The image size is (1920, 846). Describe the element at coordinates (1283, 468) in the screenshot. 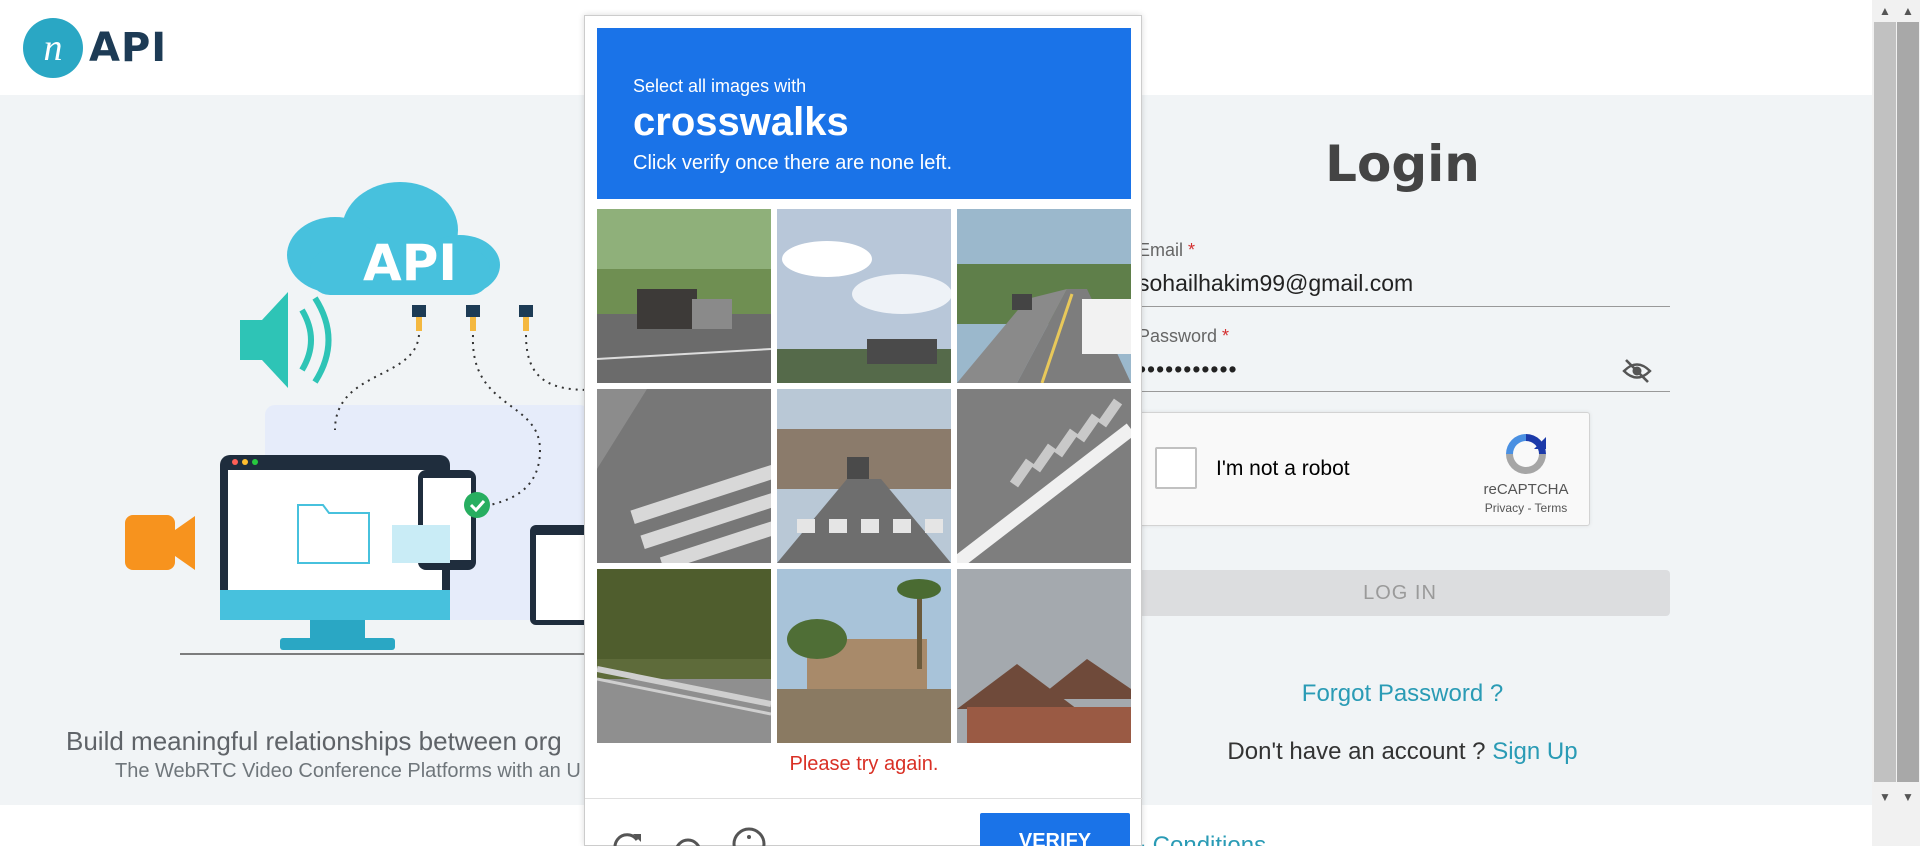

I see `recaptcha-label: I'm not a robot` at that location.